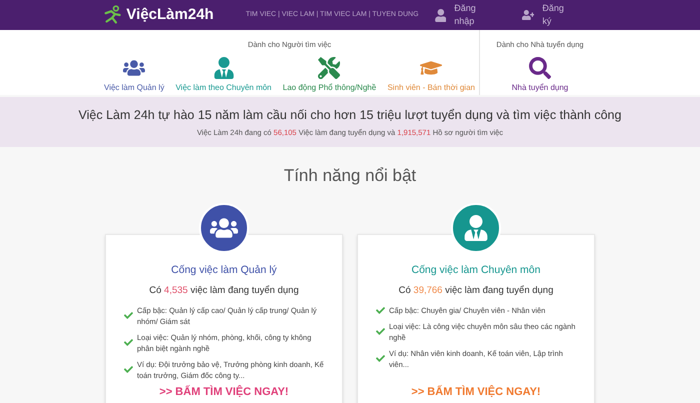 The width and height of the screenshot is (700, 403). I want to click on category-link: Lao động Phổ thông/Nghề, so click(329, 75).